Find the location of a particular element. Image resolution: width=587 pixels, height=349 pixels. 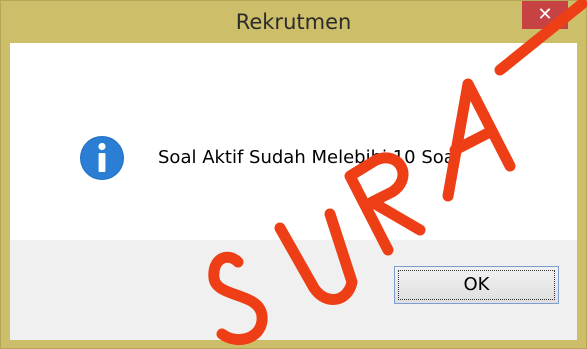

close-button: ✕ is located at coordinates (545, 15).